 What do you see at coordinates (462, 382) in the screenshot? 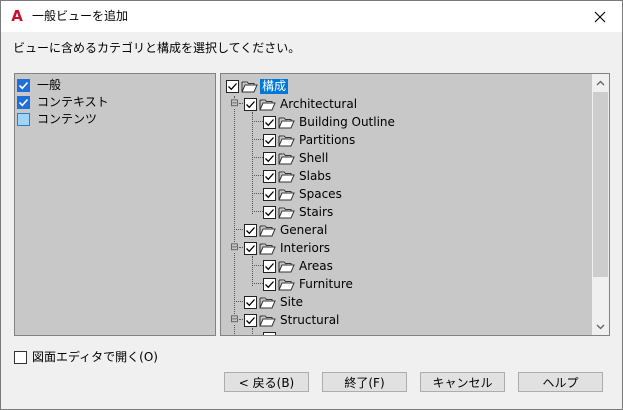
I see `cancel-button: キャンセル` at bounding box center [462, 382].